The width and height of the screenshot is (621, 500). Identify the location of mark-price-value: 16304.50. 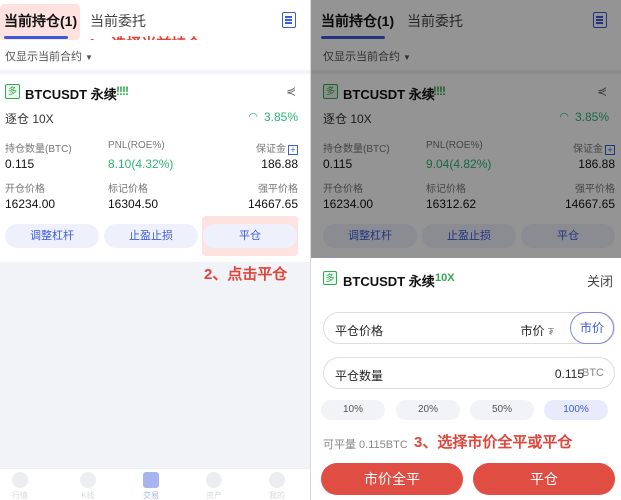
(133, 204).